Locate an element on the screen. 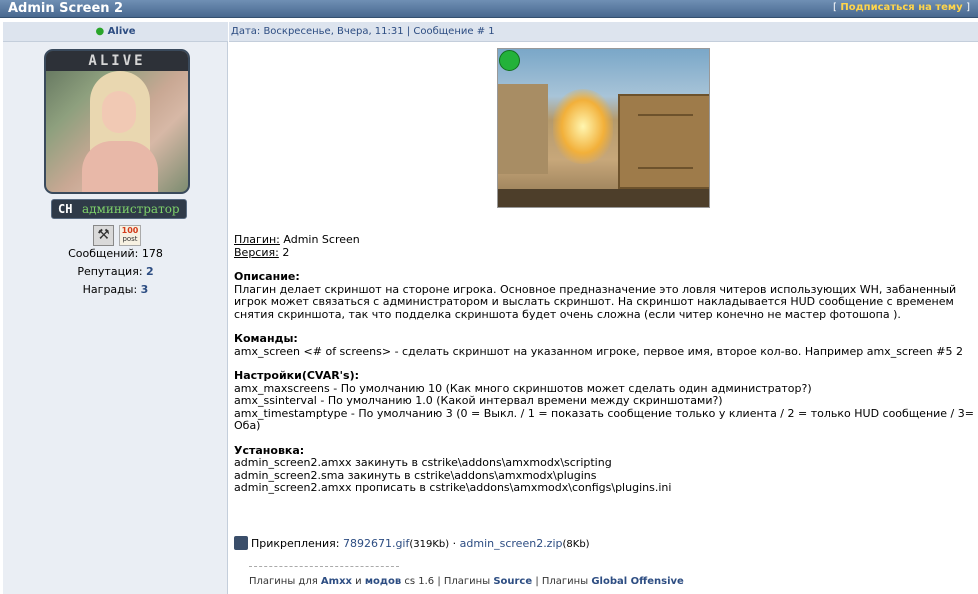 Image resolution: width=978 pixels, height=594 pixels. posts-count: Сообщений: 178 is located at coordinates (115, 253).